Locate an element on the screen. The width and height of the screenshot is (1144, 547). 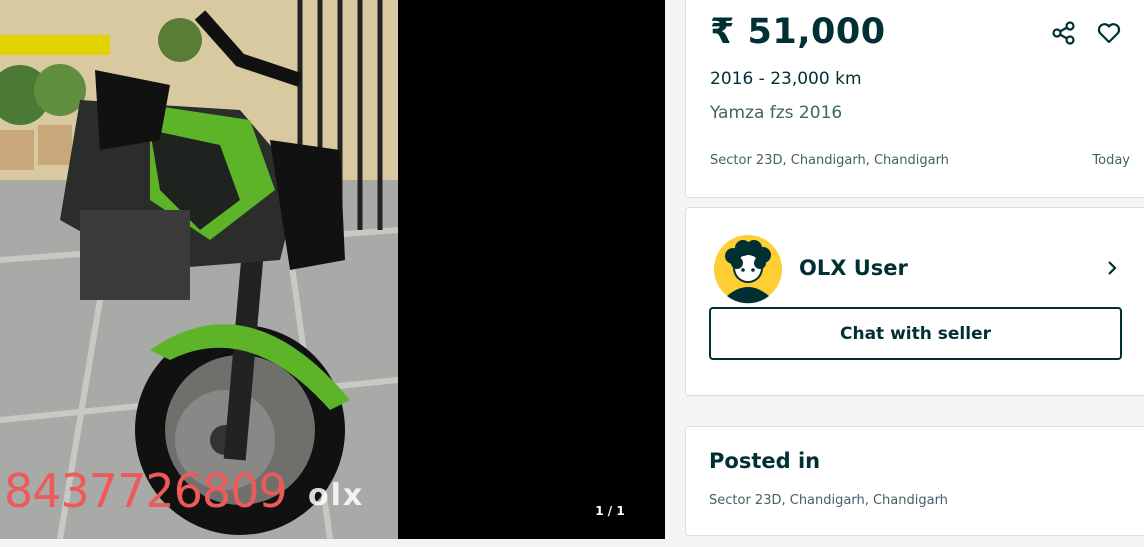
image-counter: 1 / 1 is located at coordinates (610, 511).